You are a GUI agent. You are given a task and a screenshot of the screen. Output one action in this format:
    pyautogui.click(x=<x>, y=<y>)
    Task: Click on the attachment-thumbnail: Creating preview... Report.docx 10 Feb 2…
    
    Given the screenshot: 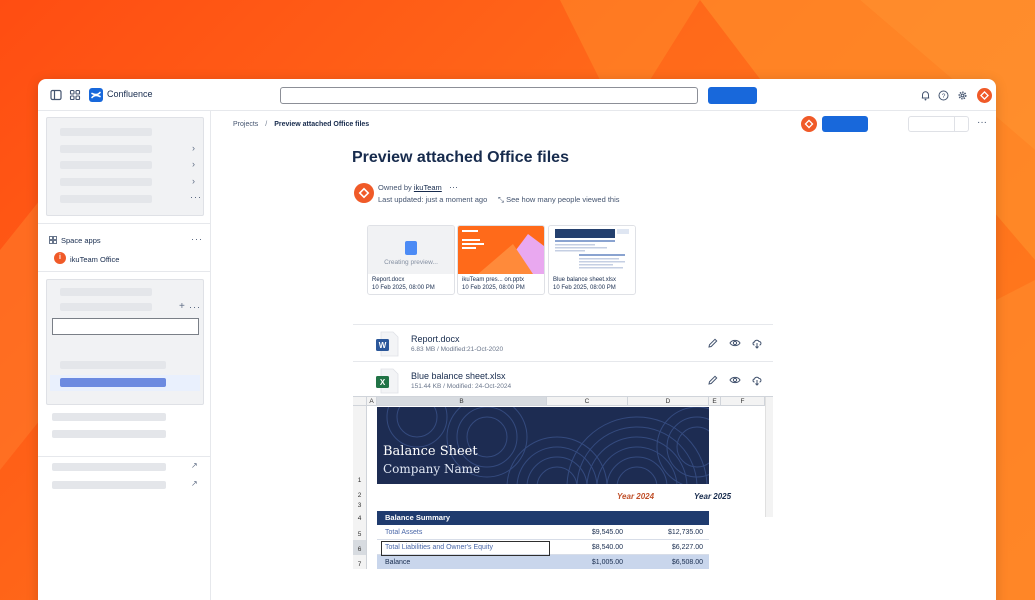 What is the action you would take?
    pyautogui.click(x=411, y=260)
    